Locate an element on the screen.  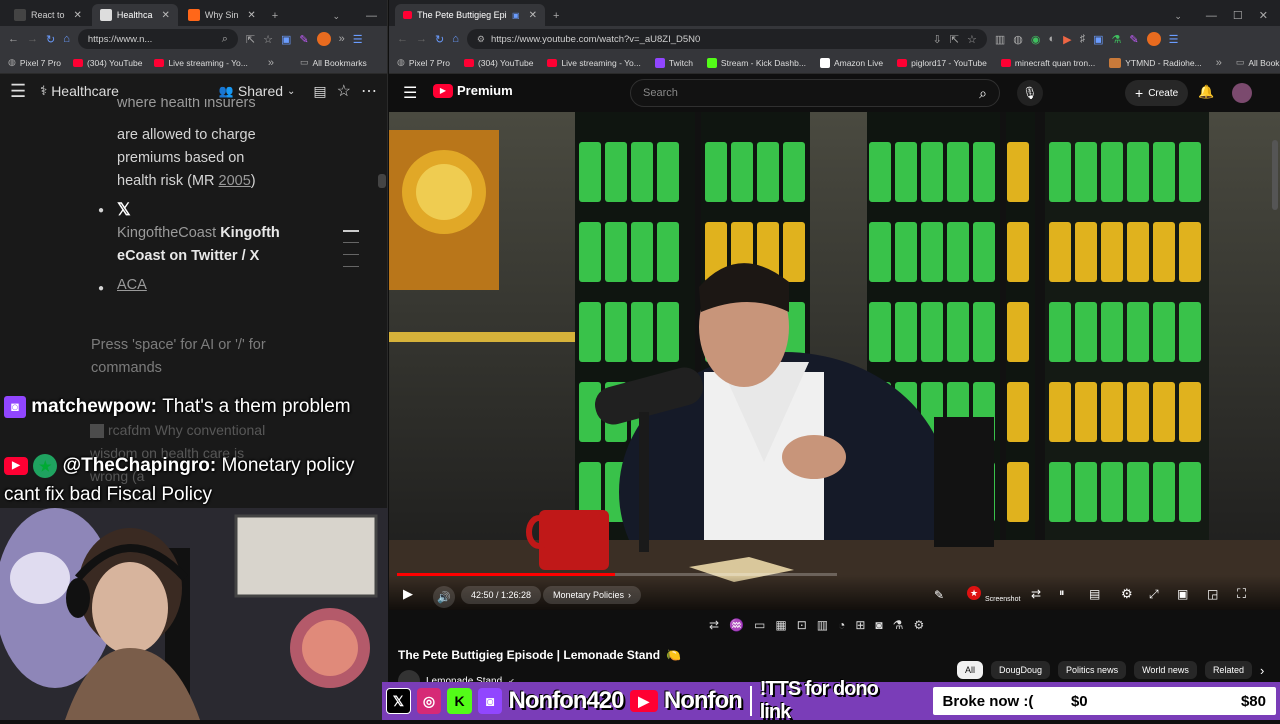
calendar-icon: ▦ is located at coordinates (780, 625).